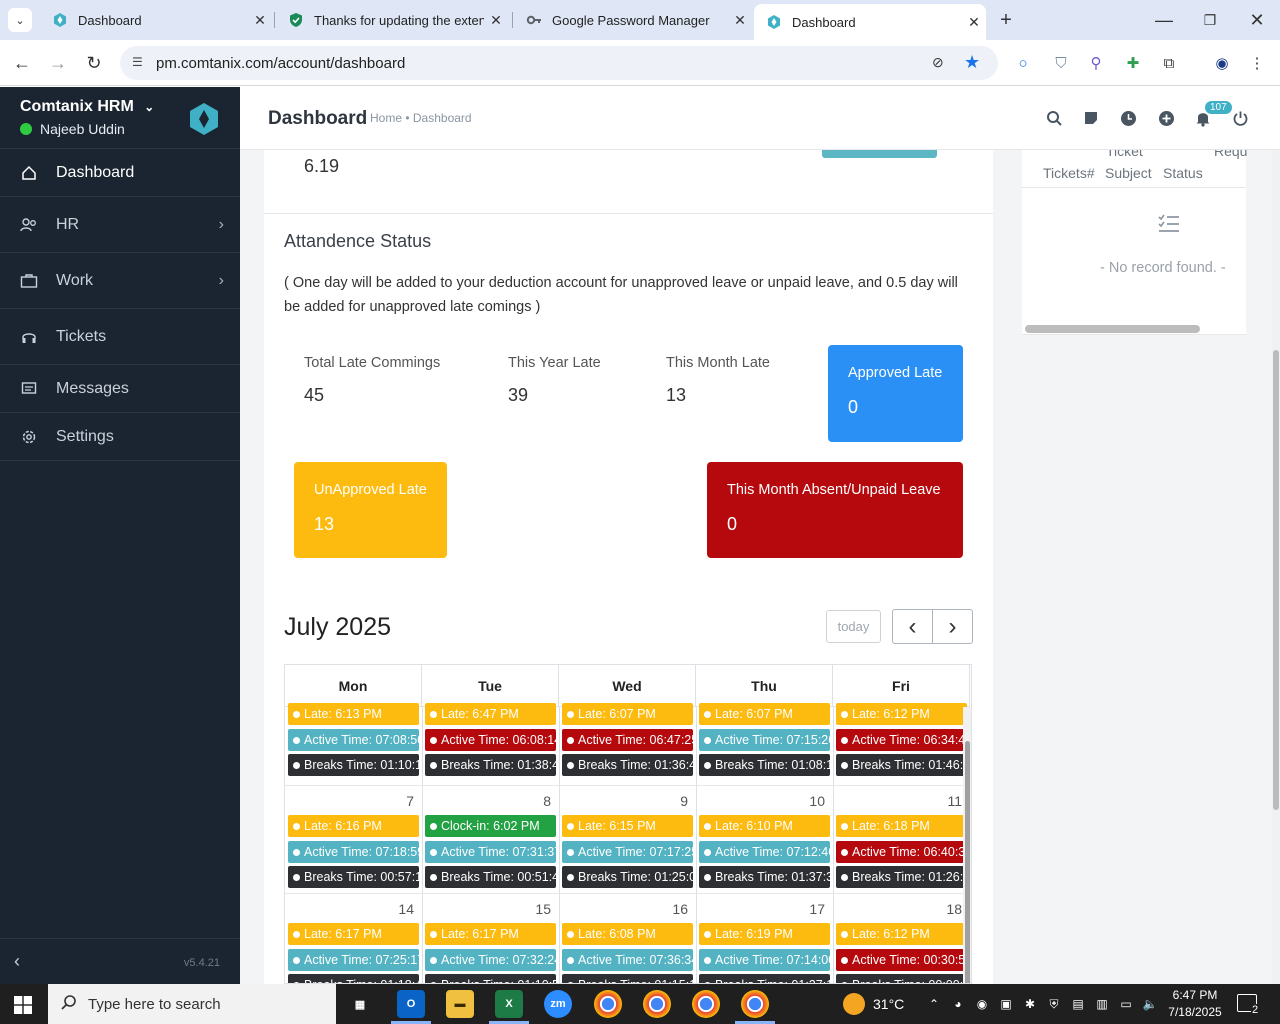 The image size is (1280, 1024). I want to click on calendar-prev-button: ‹, so click(912, 626).